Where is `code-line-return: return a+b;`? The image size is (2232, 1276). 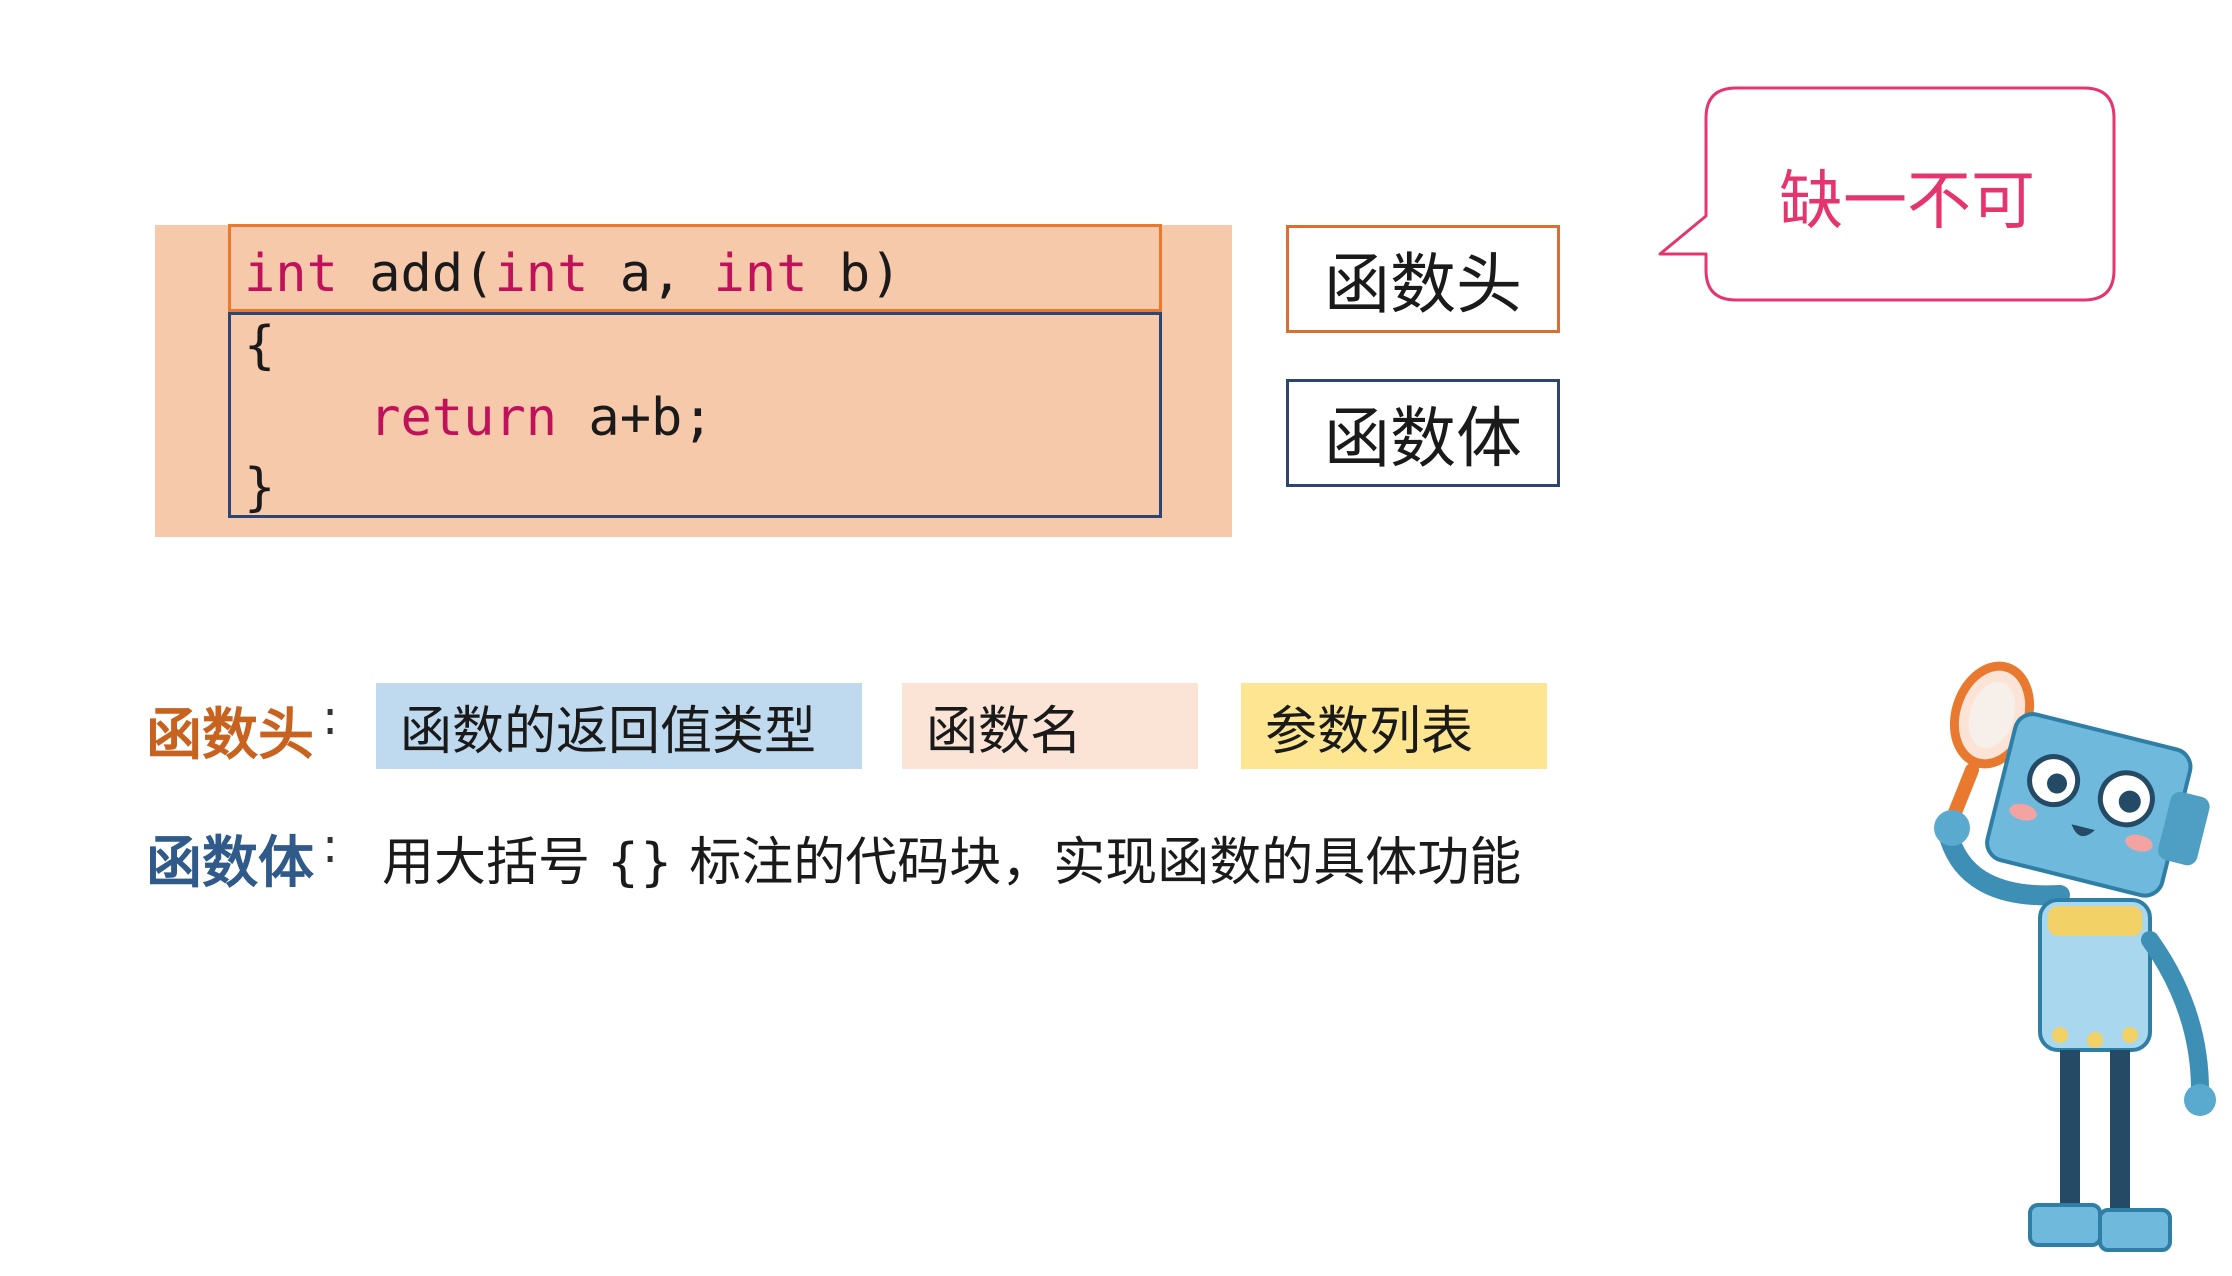
code-line-return: return a+b; is located at coordinates (478, 418).